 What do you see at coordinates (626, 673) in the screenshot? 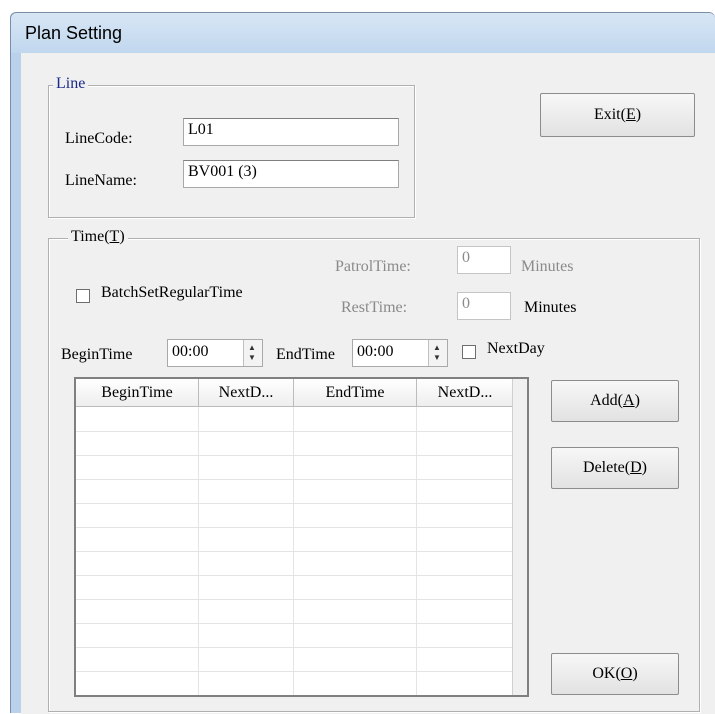
I see `ok-button-mnemonic: O` at bounding box center [626, 673].